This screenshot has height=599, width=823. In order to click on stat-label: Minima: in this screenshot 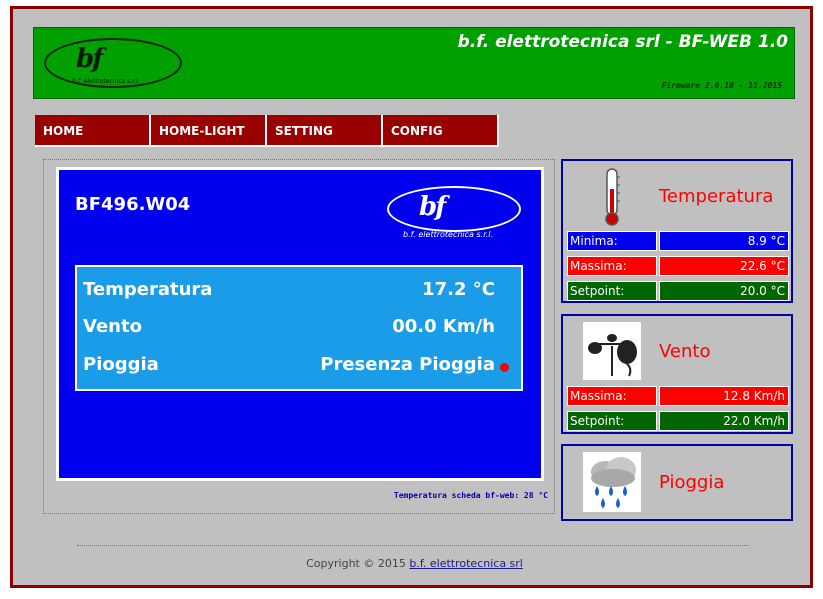, I will do `click(612, 241)`.